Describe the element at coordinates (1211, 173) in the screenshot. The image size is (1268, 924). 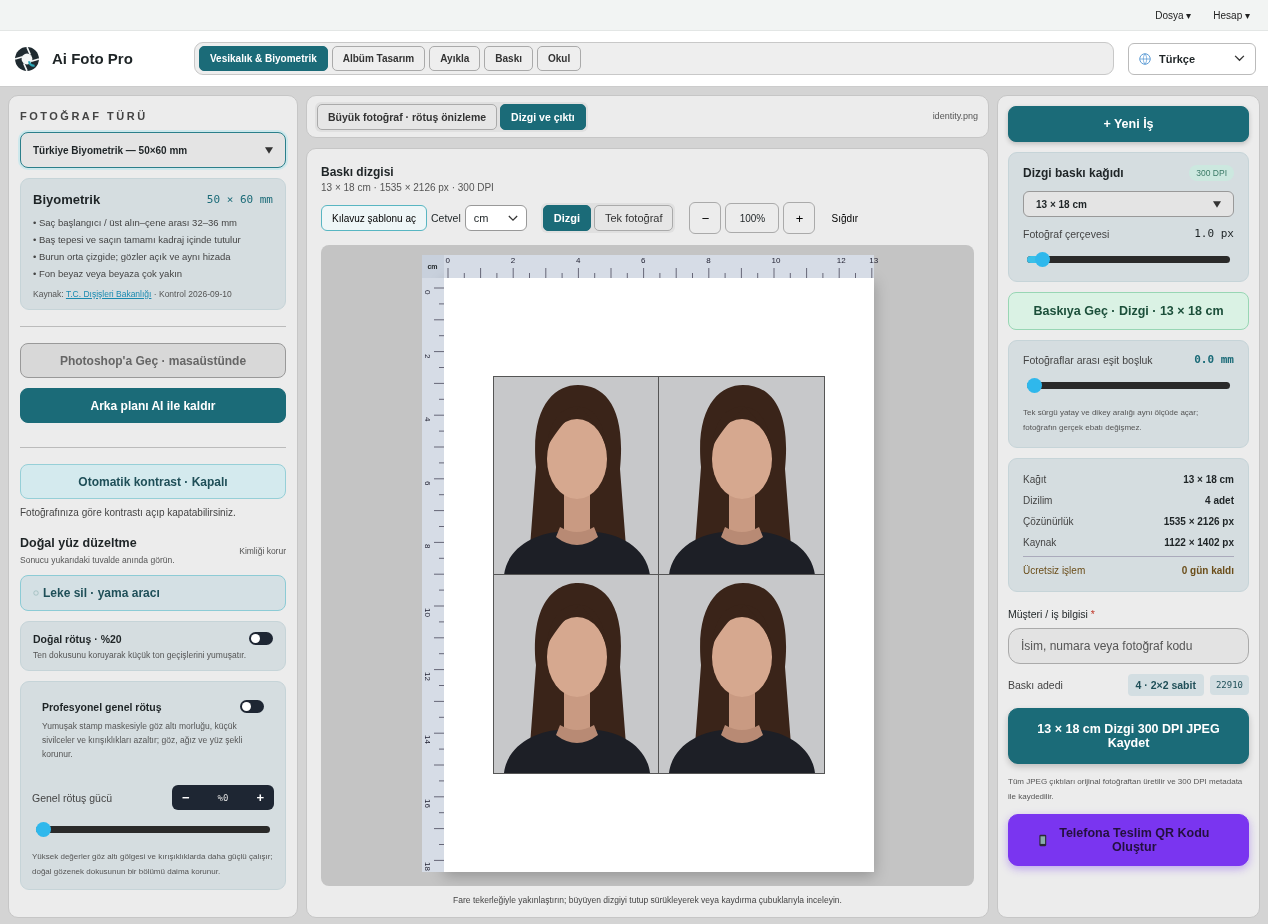
I see `dpi-badge: 300 DPI` at that location.